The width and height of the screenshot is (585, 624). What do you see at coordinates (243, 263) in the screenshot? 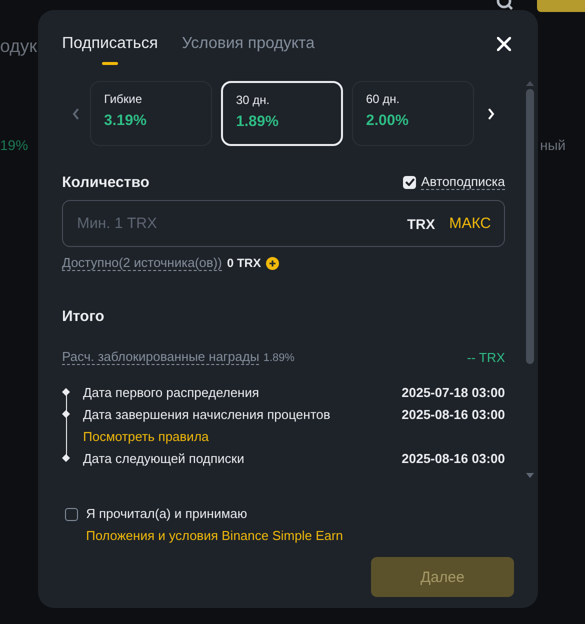
I see `available-value: 0 TRX` at bounding box center [243, 263].